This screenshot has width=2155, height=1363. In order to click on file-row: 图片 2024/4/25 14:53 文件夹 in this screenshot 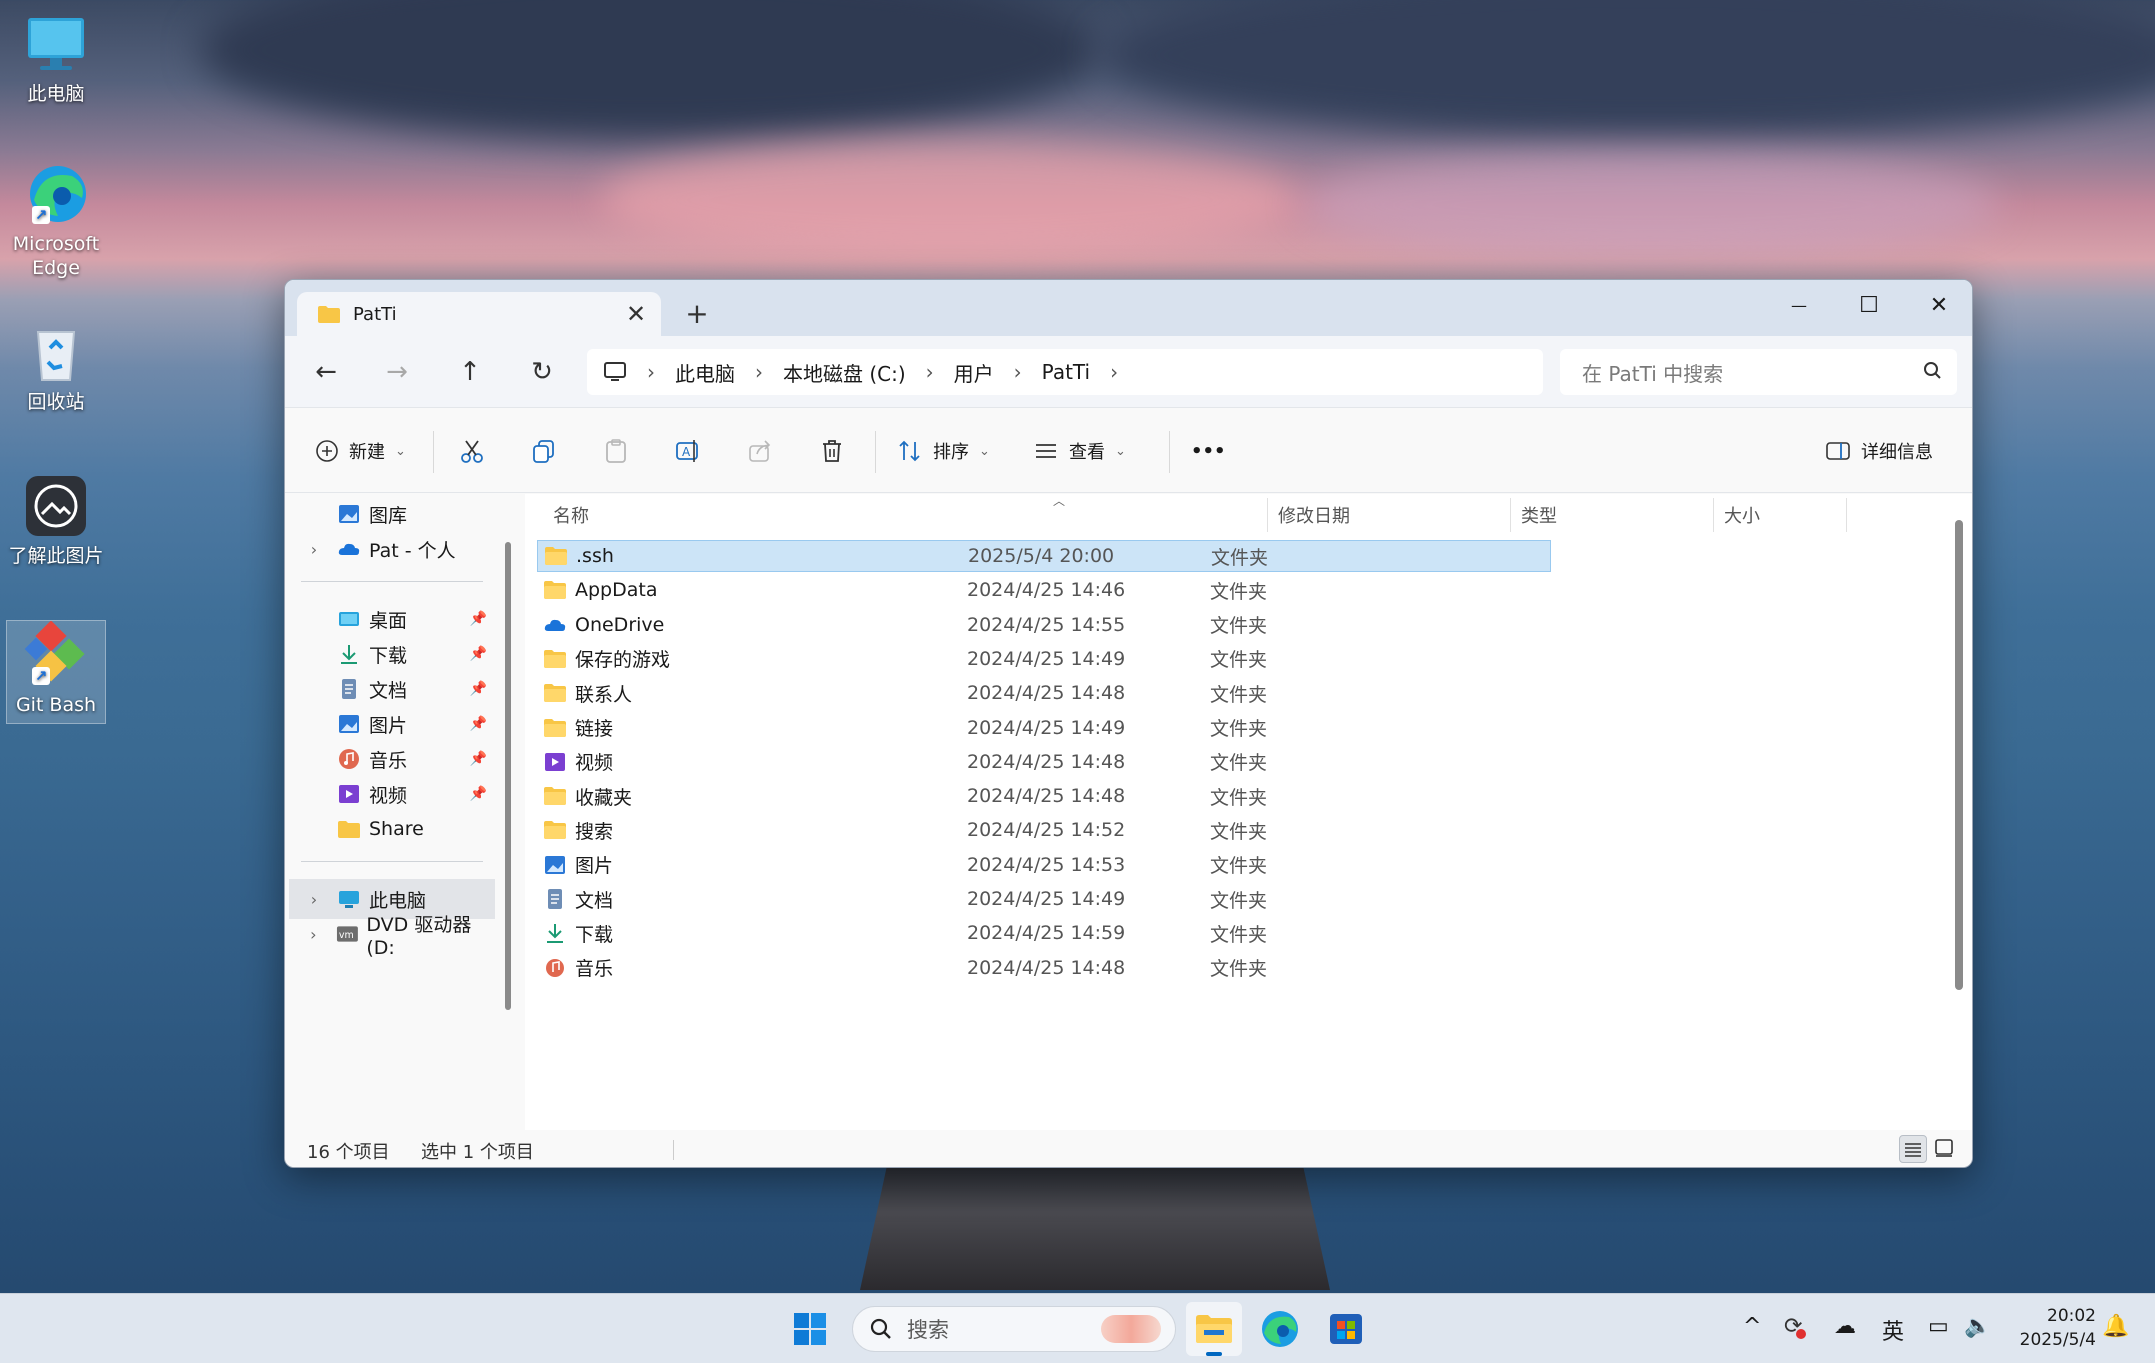, I will do `click(1044, 865)`.